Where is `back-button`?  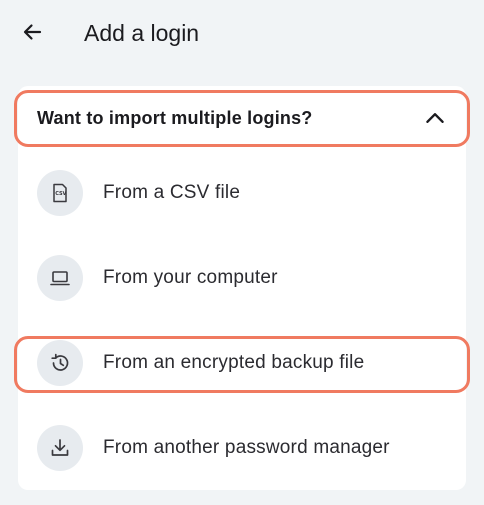
back-button is located at coordinates (32, 32).